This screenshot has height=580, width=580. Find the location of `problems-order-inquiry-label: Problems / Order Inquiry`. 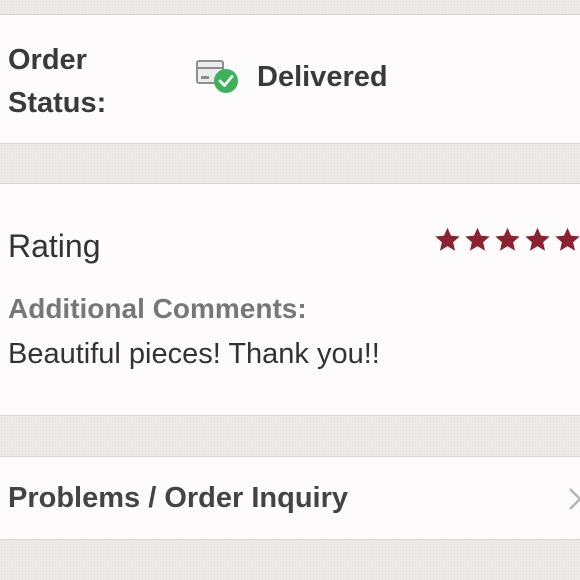

problems-order-inquiry-label: Problems / Order Inquiry is located at coordinates (178, 498).